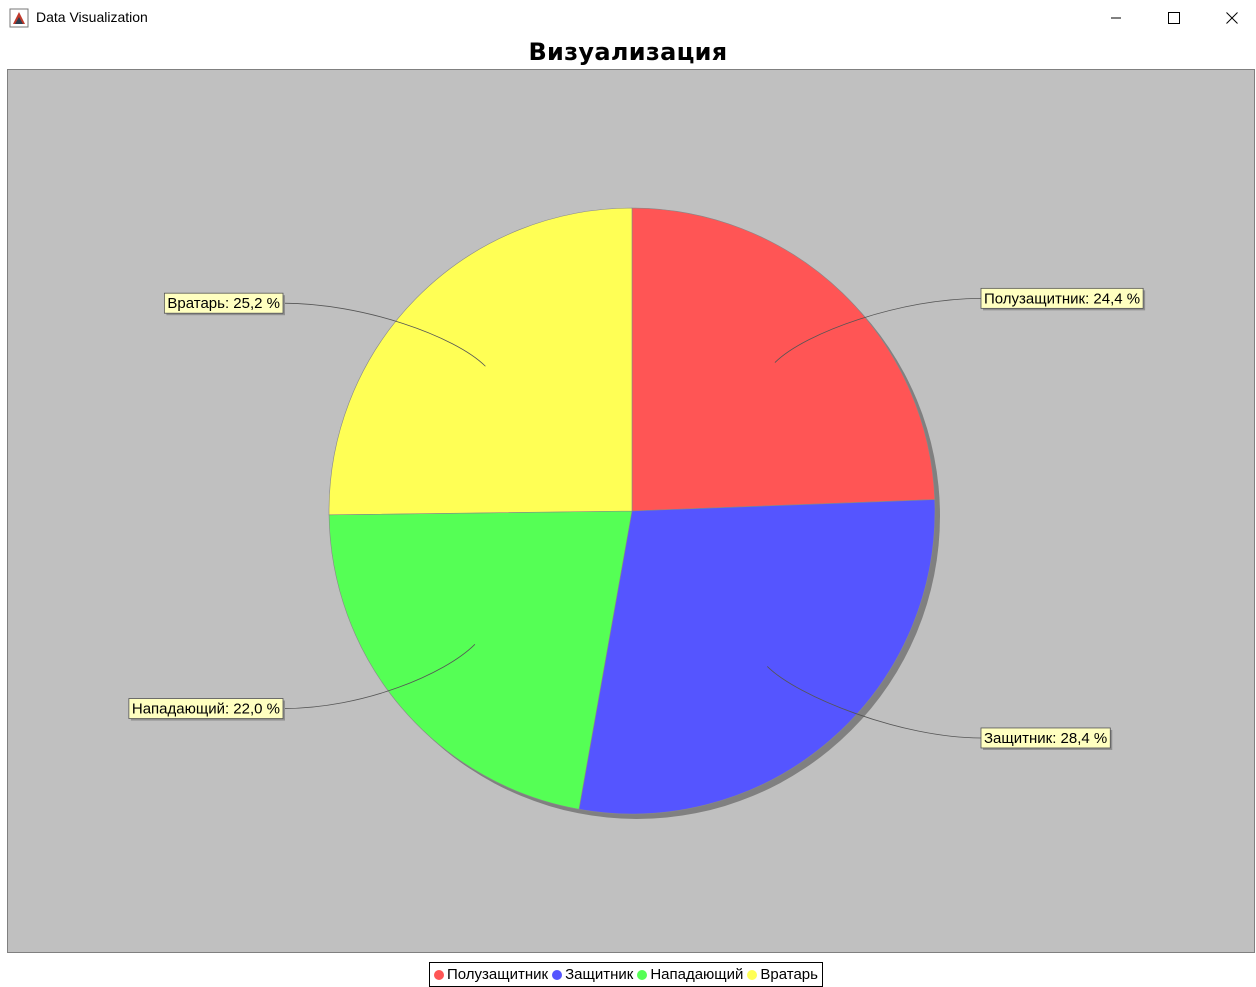 The image size is (1256, 987). Describe the element at coordinates (628, 52) in the screenshot. I see `chart-title: Визуализация` at that location.